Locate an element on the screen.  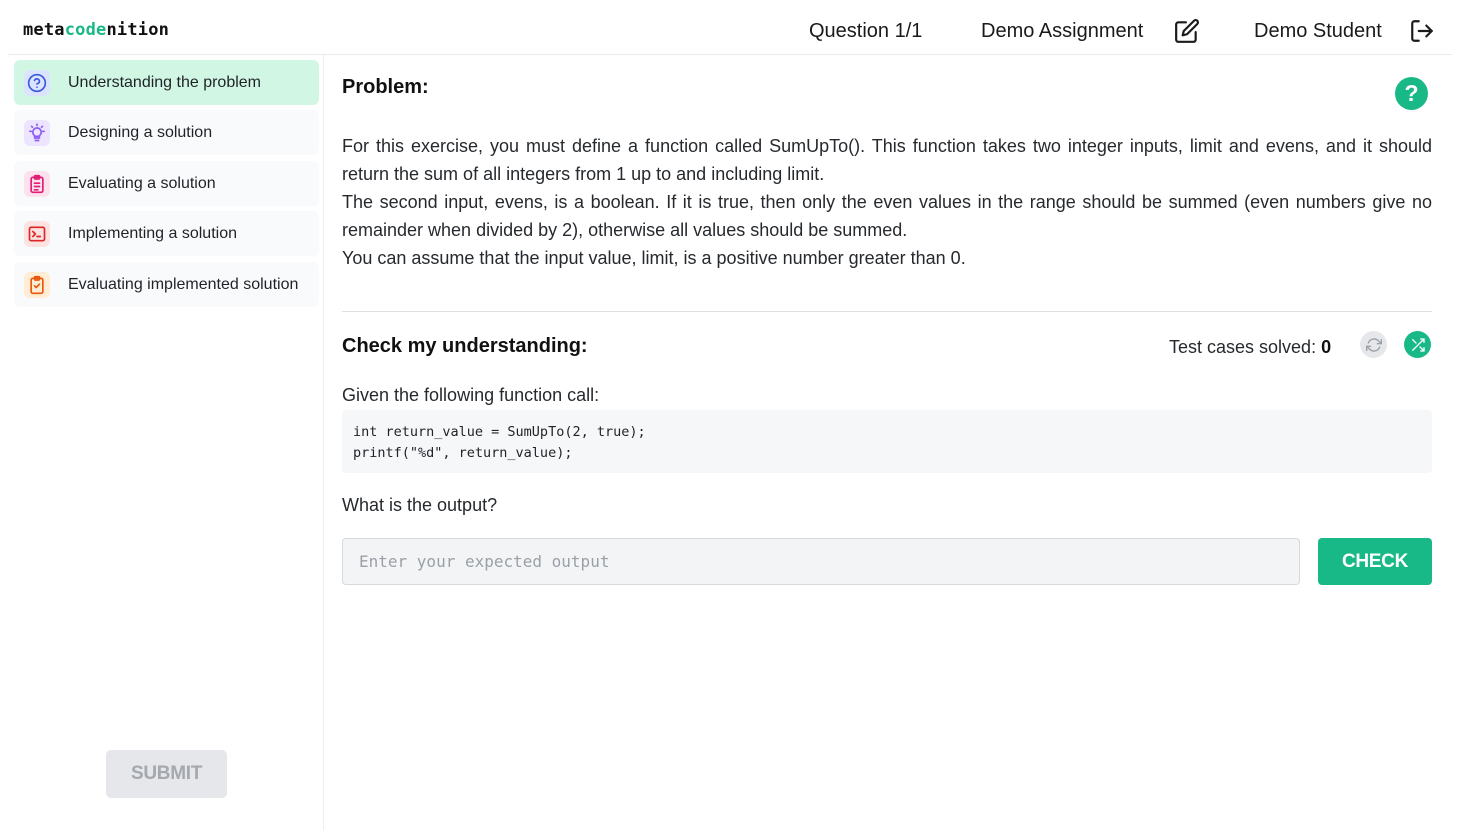
clipboard-check-icon is located at coordinates (37, 284).